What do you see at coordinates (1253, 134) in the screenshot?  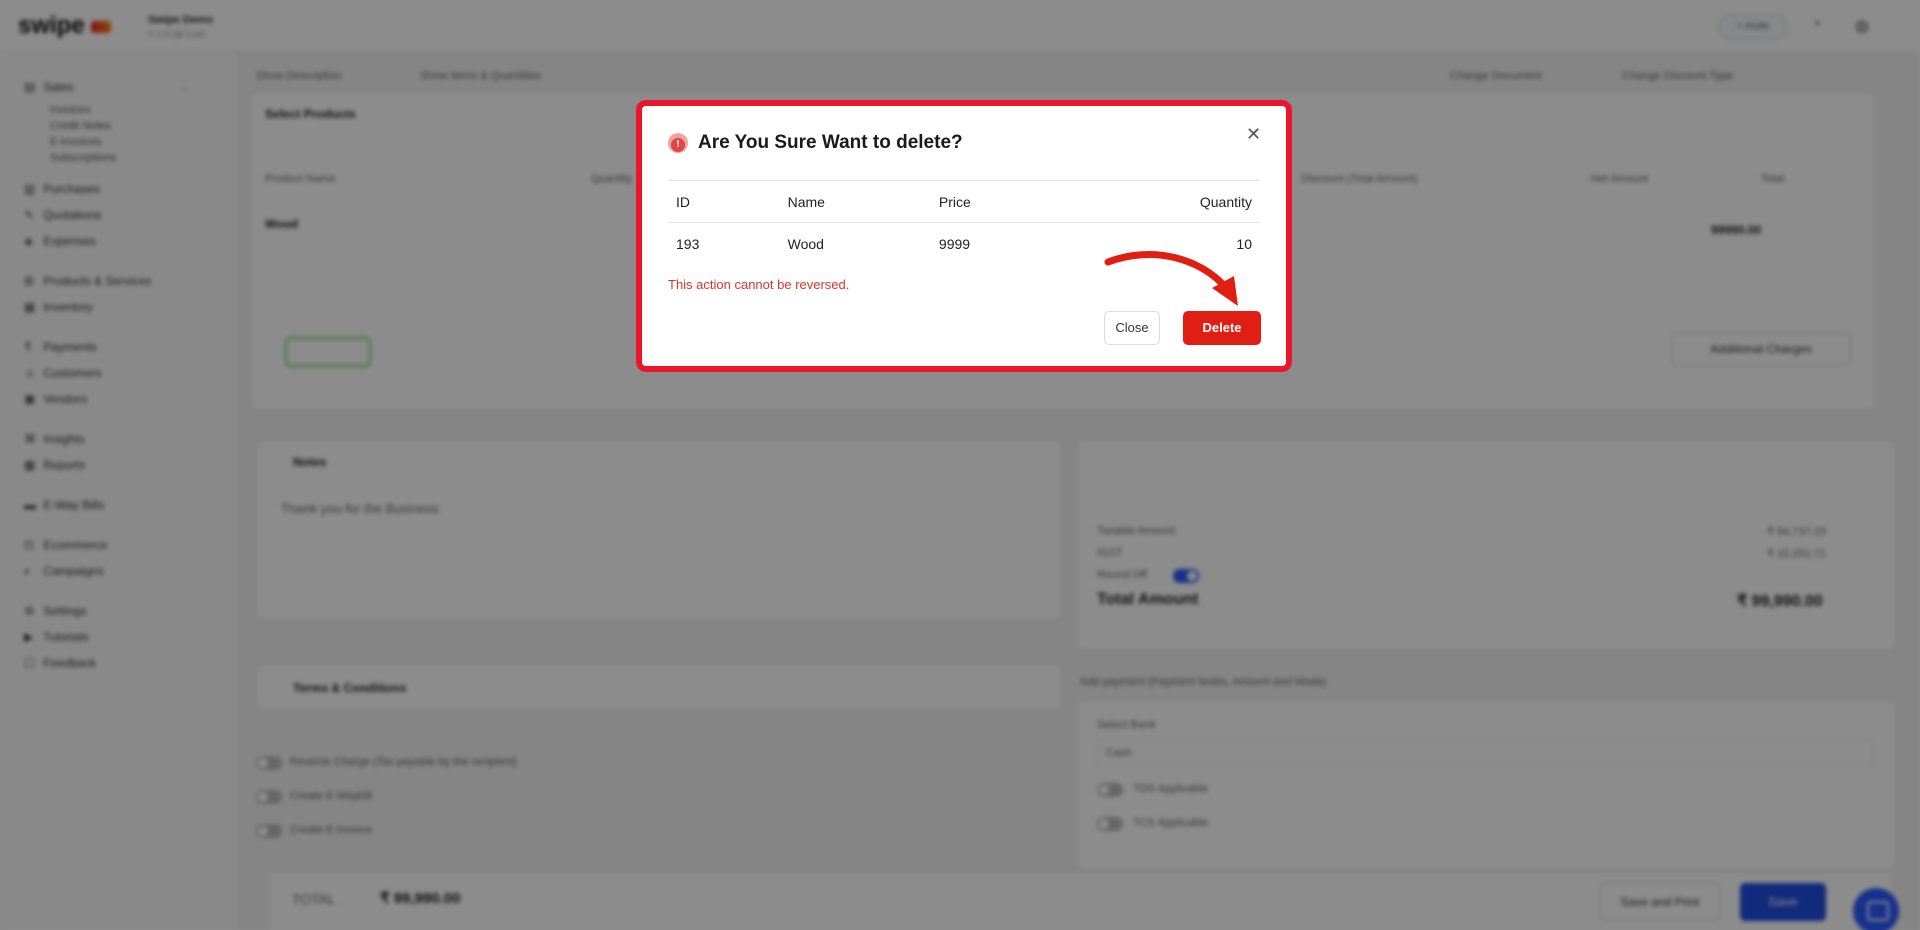 I see `close-icon: ✕` at bounding box center [1253, 134].